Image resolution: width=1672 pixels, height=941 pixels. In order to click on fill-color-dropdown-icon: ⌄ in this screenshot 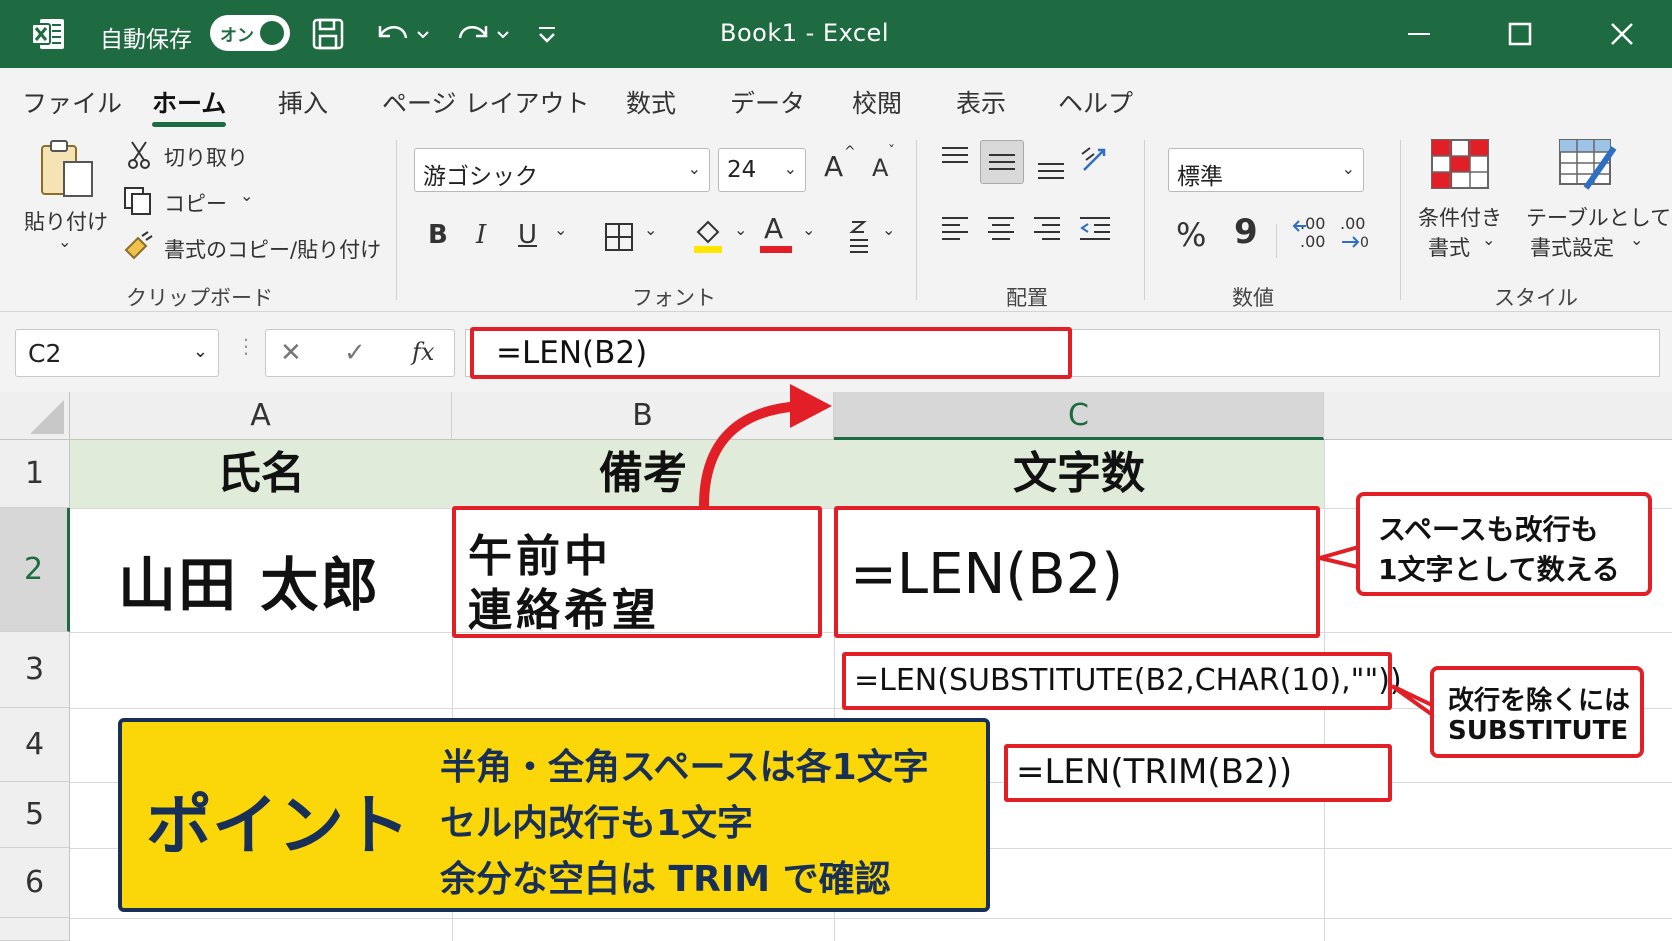, I will do `click(740, 229)`.